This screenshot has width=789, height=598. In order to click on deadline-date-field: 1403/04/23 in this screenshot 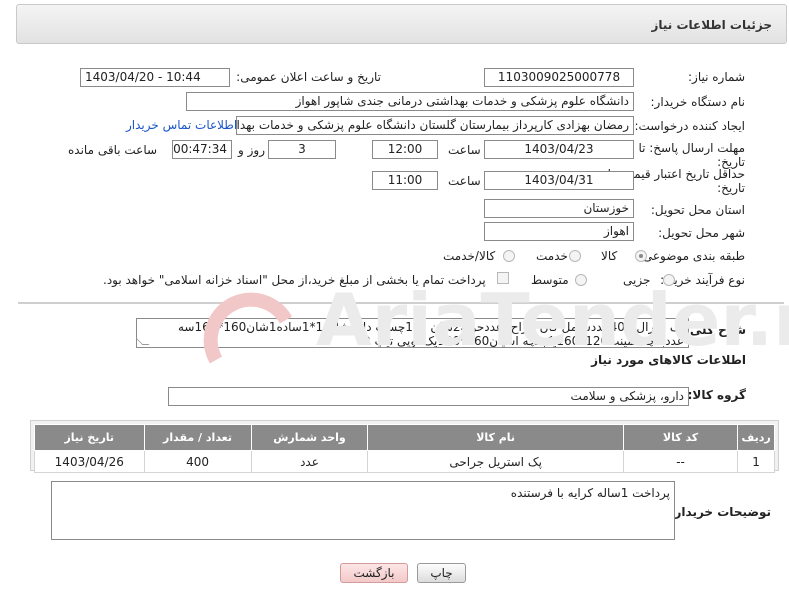, I will do `click(559, 149)`.